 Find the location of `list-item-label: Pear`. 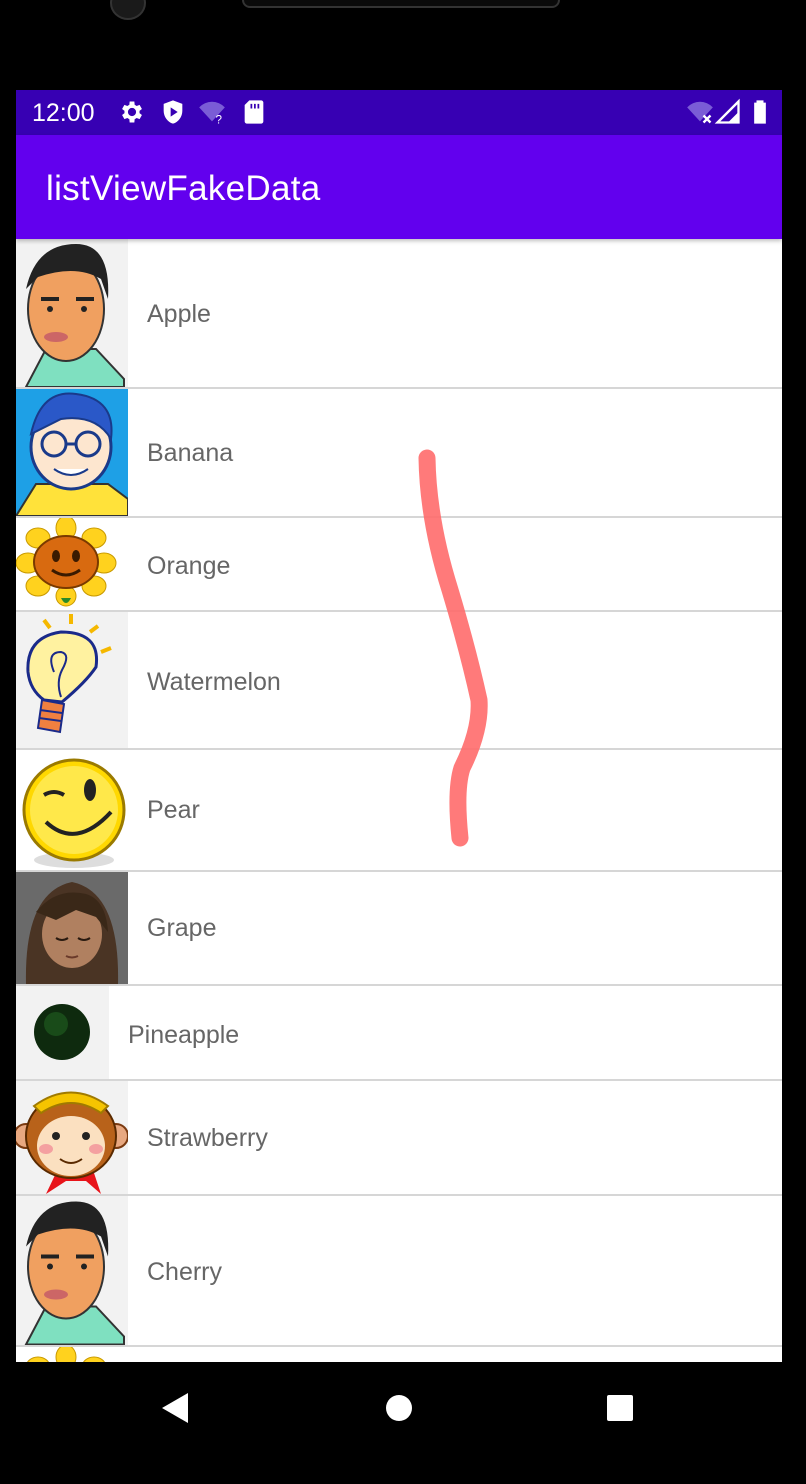

list-item-label: Pear is located at coordinates (173, 810).